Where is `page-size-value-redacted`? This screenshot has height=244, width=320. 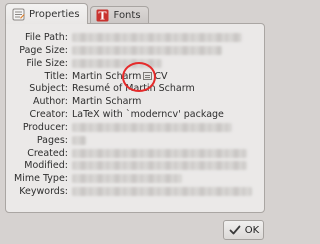
page-size-value-redacted is located at coordinates (147, 50).